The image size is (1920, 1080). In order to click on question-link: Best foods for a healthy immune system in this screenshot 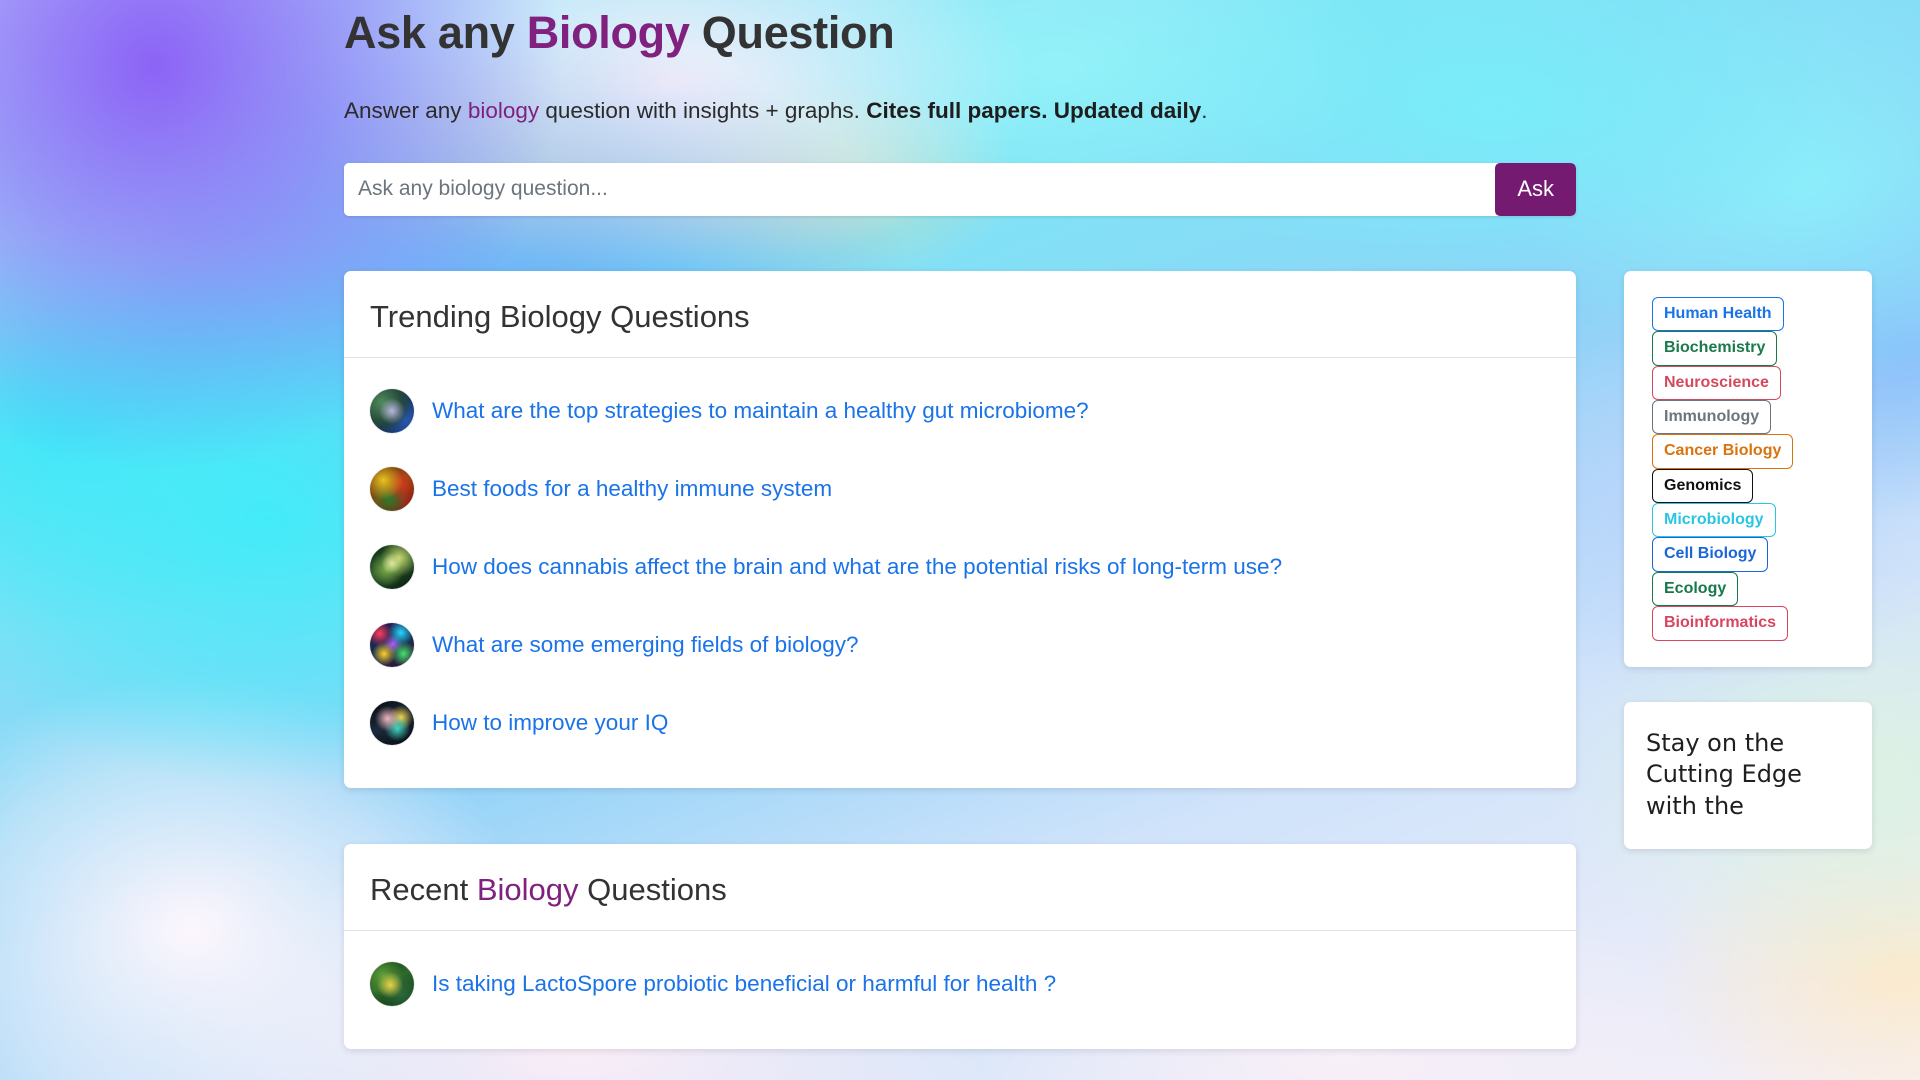, I will do `click(632, 488)`.